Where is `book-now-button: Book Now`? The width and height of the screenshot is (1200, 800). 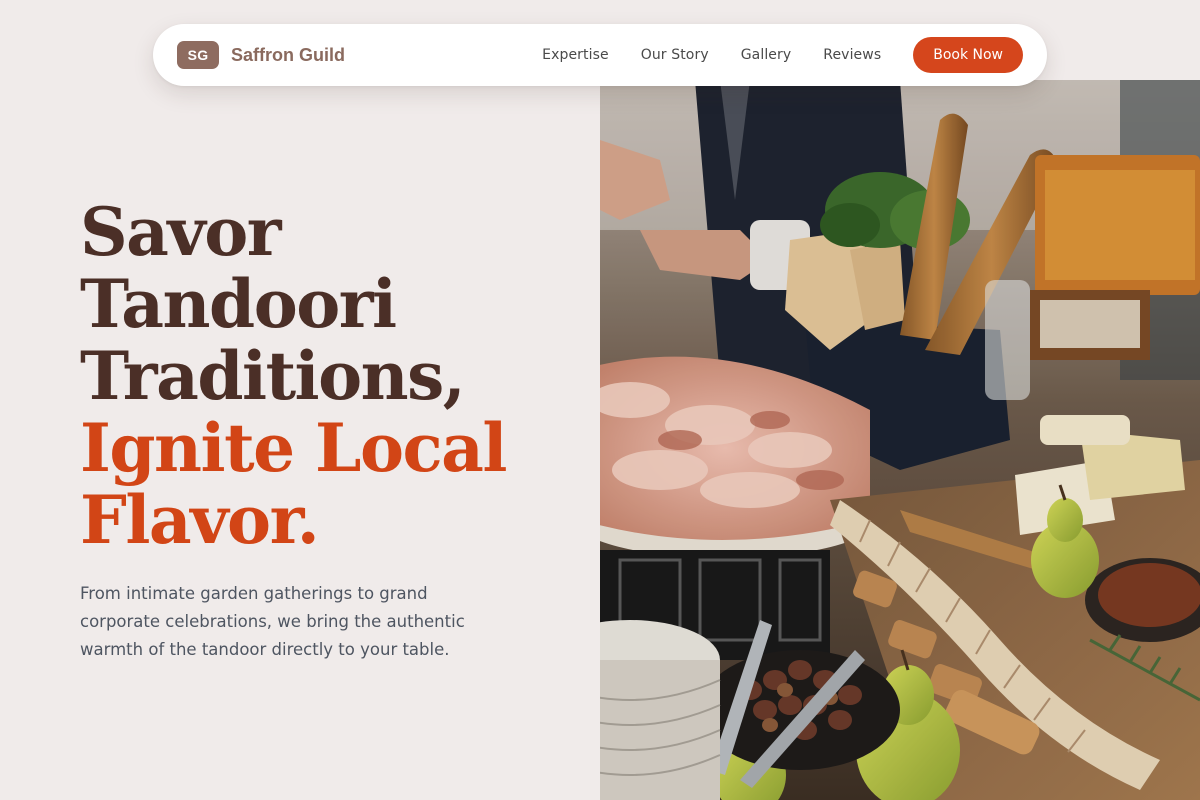
book-now-button: Book Now is located at coordinates (968, 55).